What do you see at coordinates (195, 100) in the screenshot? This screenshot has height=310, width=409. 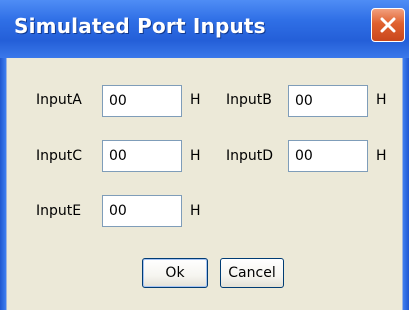 I see `input-a-hex-suffix: H` at bounding box center [195, 100].